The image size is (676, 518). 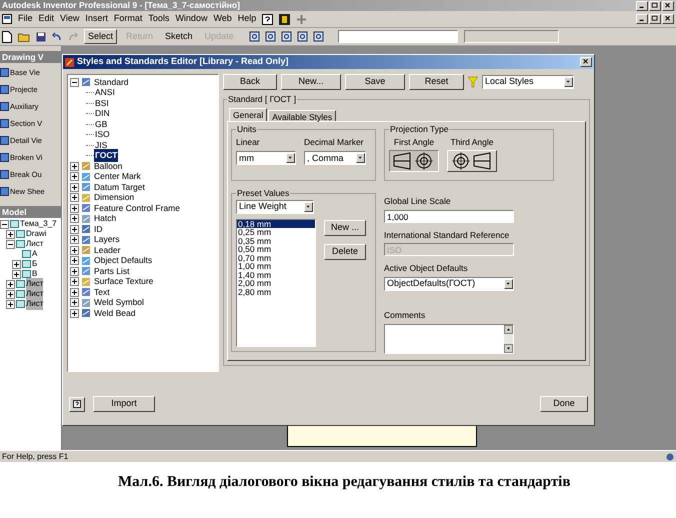 I want to click on tree-item: Hatch, so click(x=105, y=219).